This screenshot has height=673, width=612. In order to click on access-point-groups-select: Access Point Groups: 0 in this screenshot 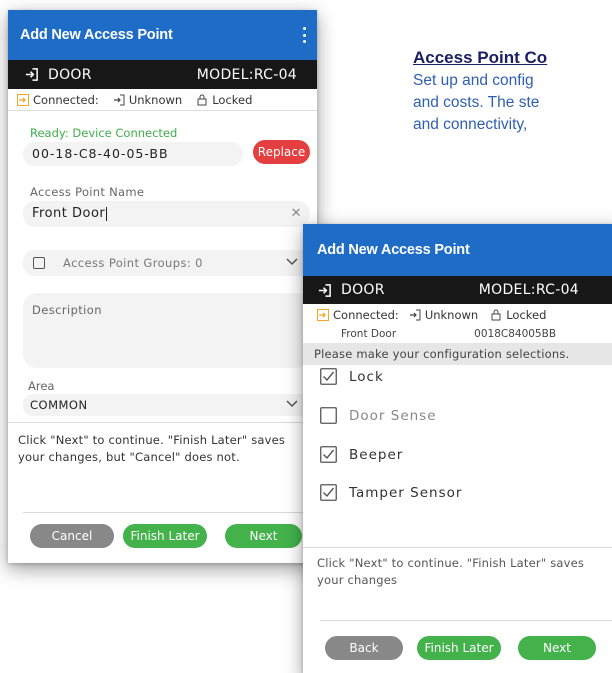, I will do `click(166, 263)`.